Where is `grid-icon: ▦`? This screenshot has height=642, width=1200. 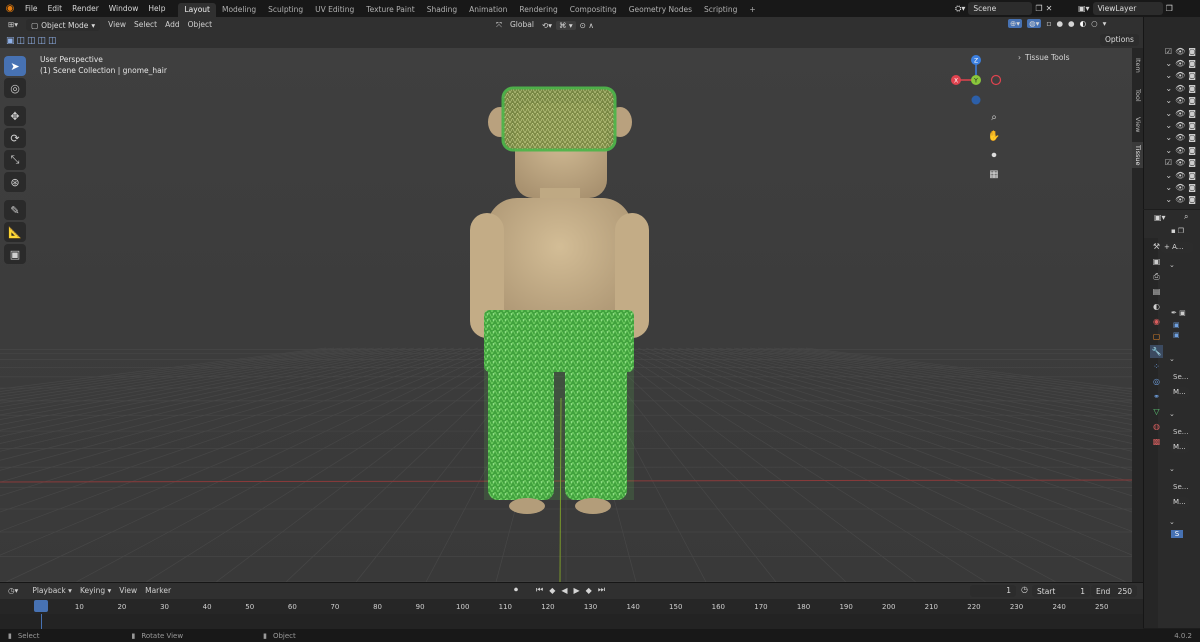 grid-icon: ▦ is located at coordinates (994, 174).